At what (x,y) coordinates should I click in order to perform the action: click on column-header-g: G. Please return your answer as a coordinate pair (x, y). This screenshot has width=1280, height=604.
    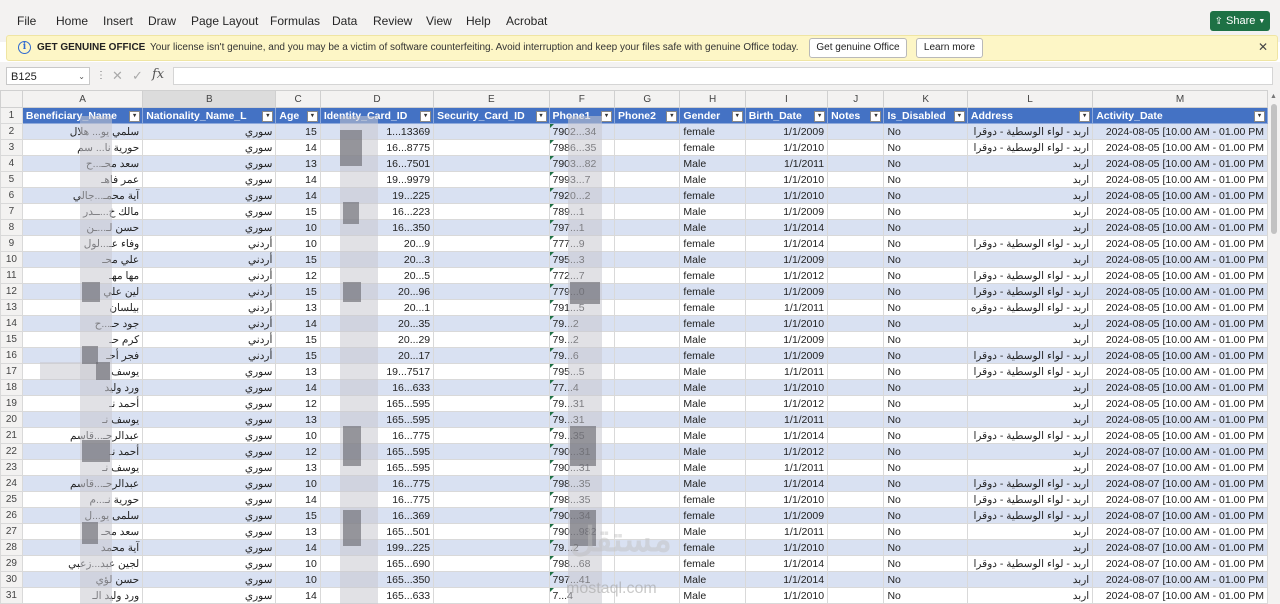
    Looking at the image, I should click on (647, 99).